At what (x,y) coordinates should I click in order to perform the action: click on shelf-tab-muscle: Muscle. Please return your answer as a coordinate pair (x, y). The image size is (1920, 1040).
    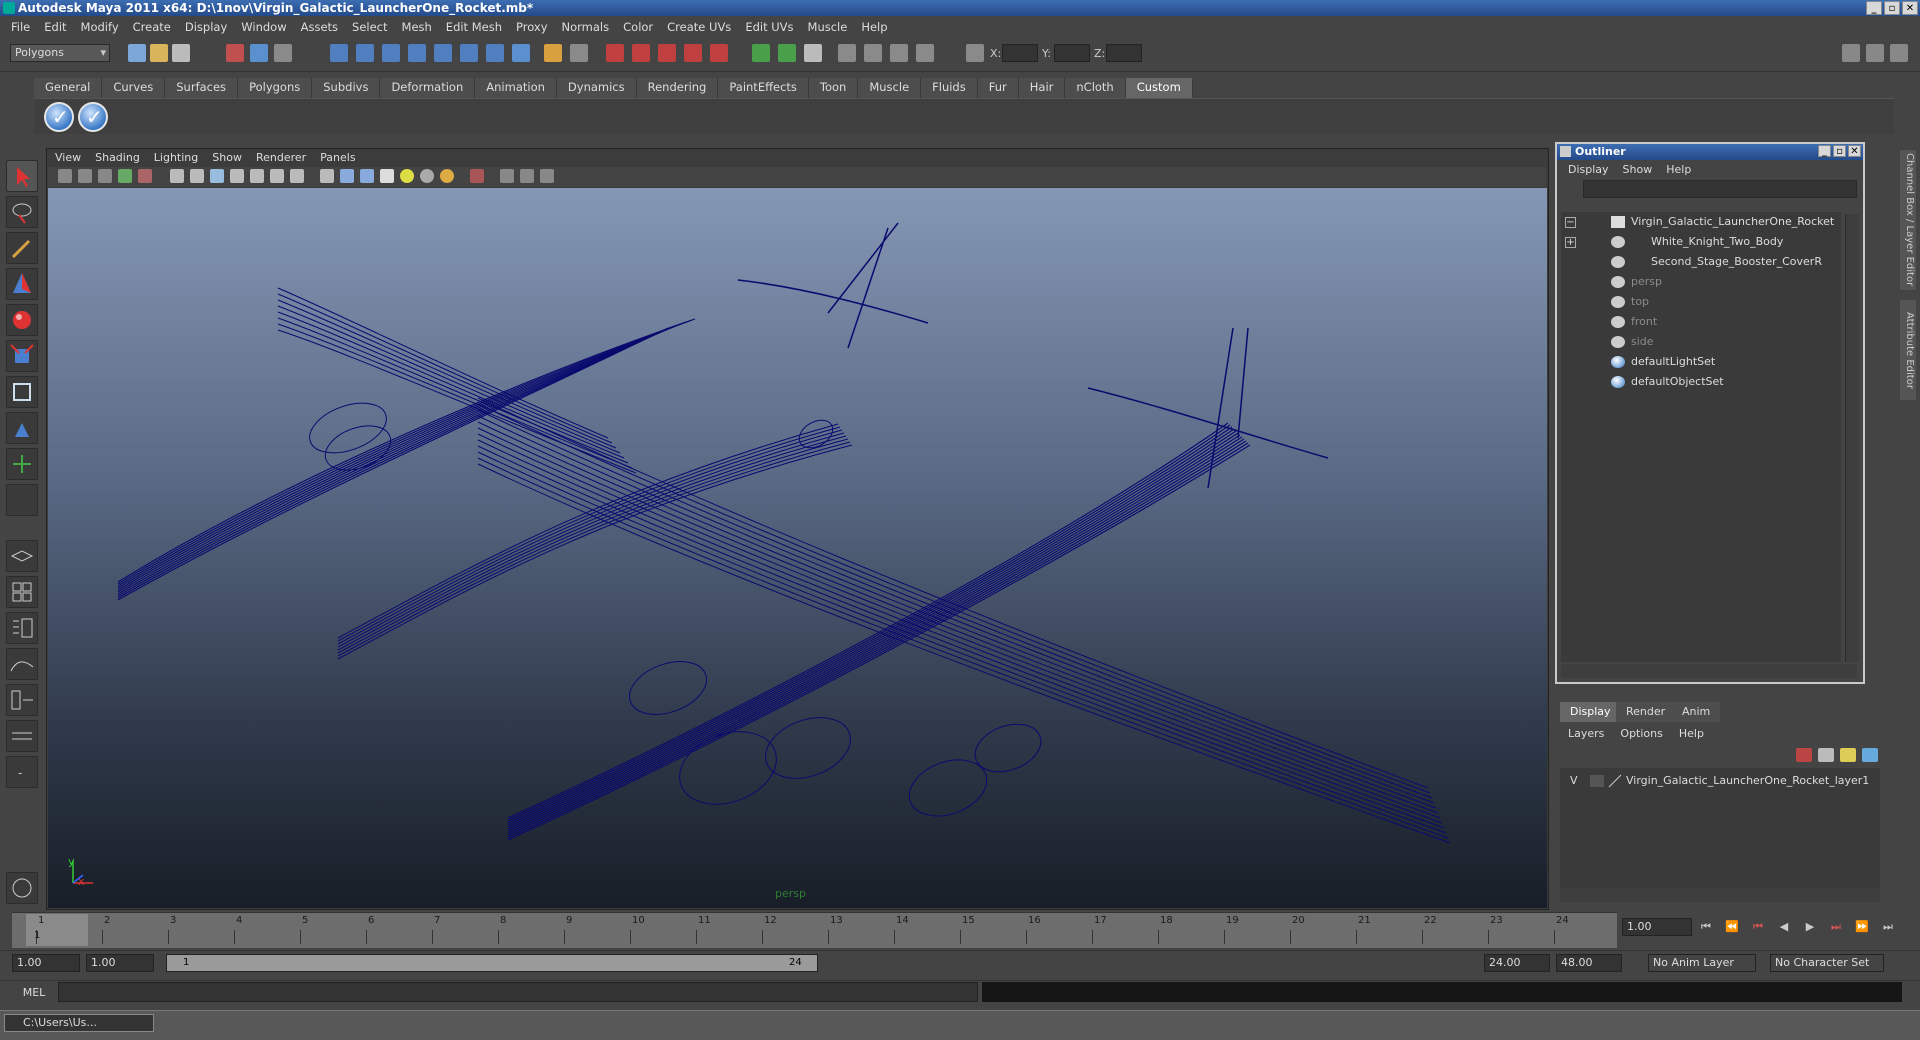
    Looking at the image, I should click on (890, 88).